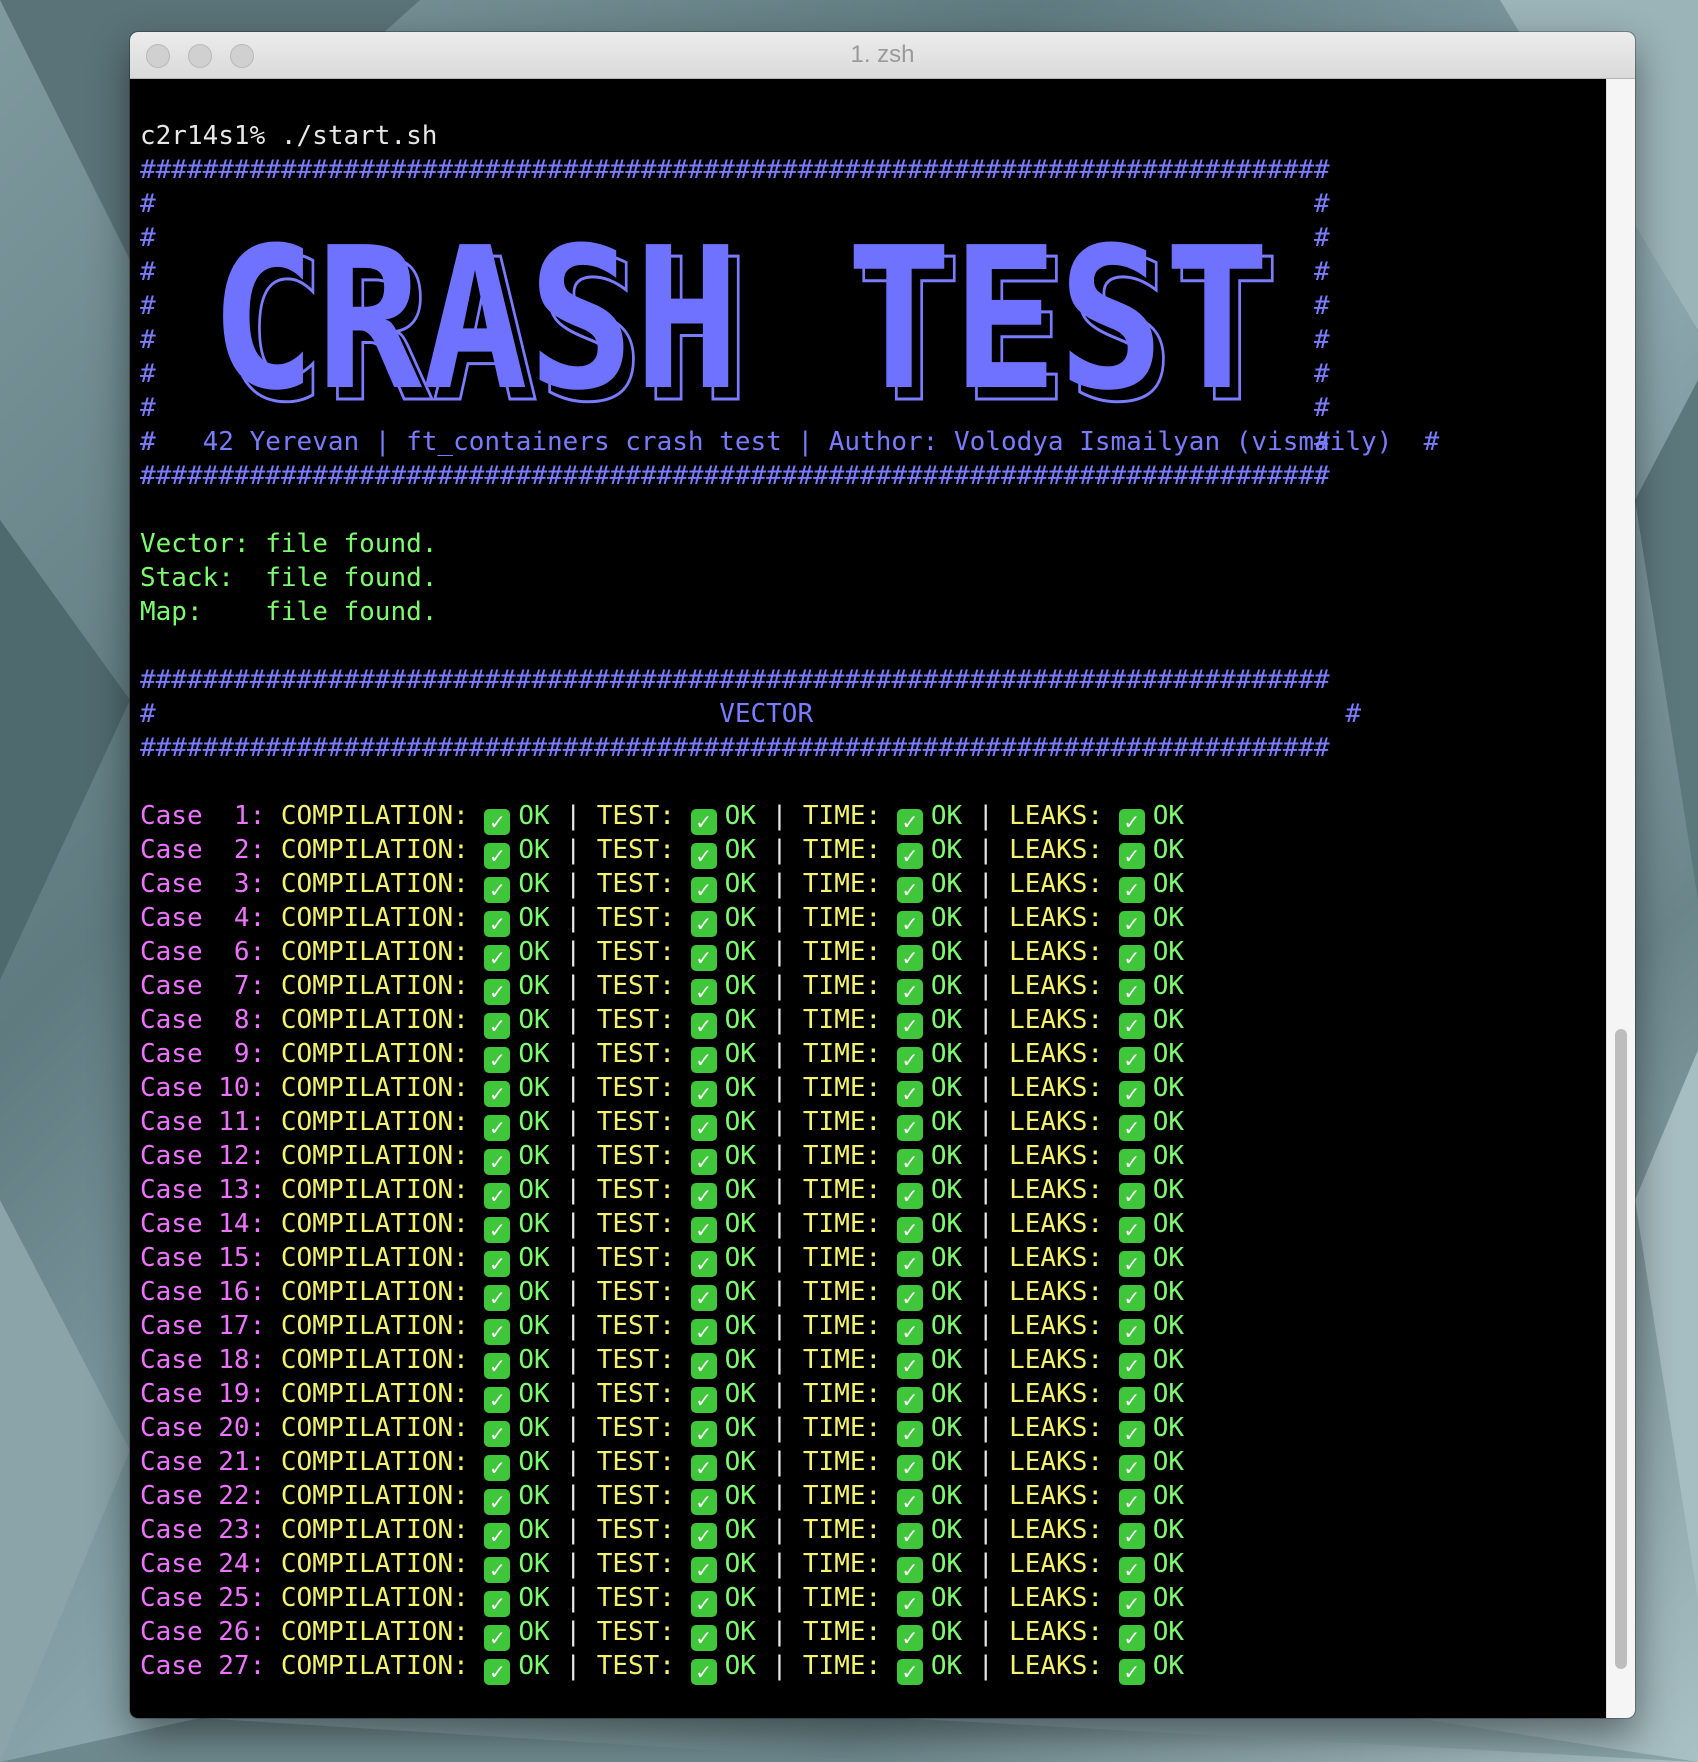 The image size is (1698, 1762). Describe the element at coordinates (234, 1530) in the screenshot. I see `case-number: 23` at that location.